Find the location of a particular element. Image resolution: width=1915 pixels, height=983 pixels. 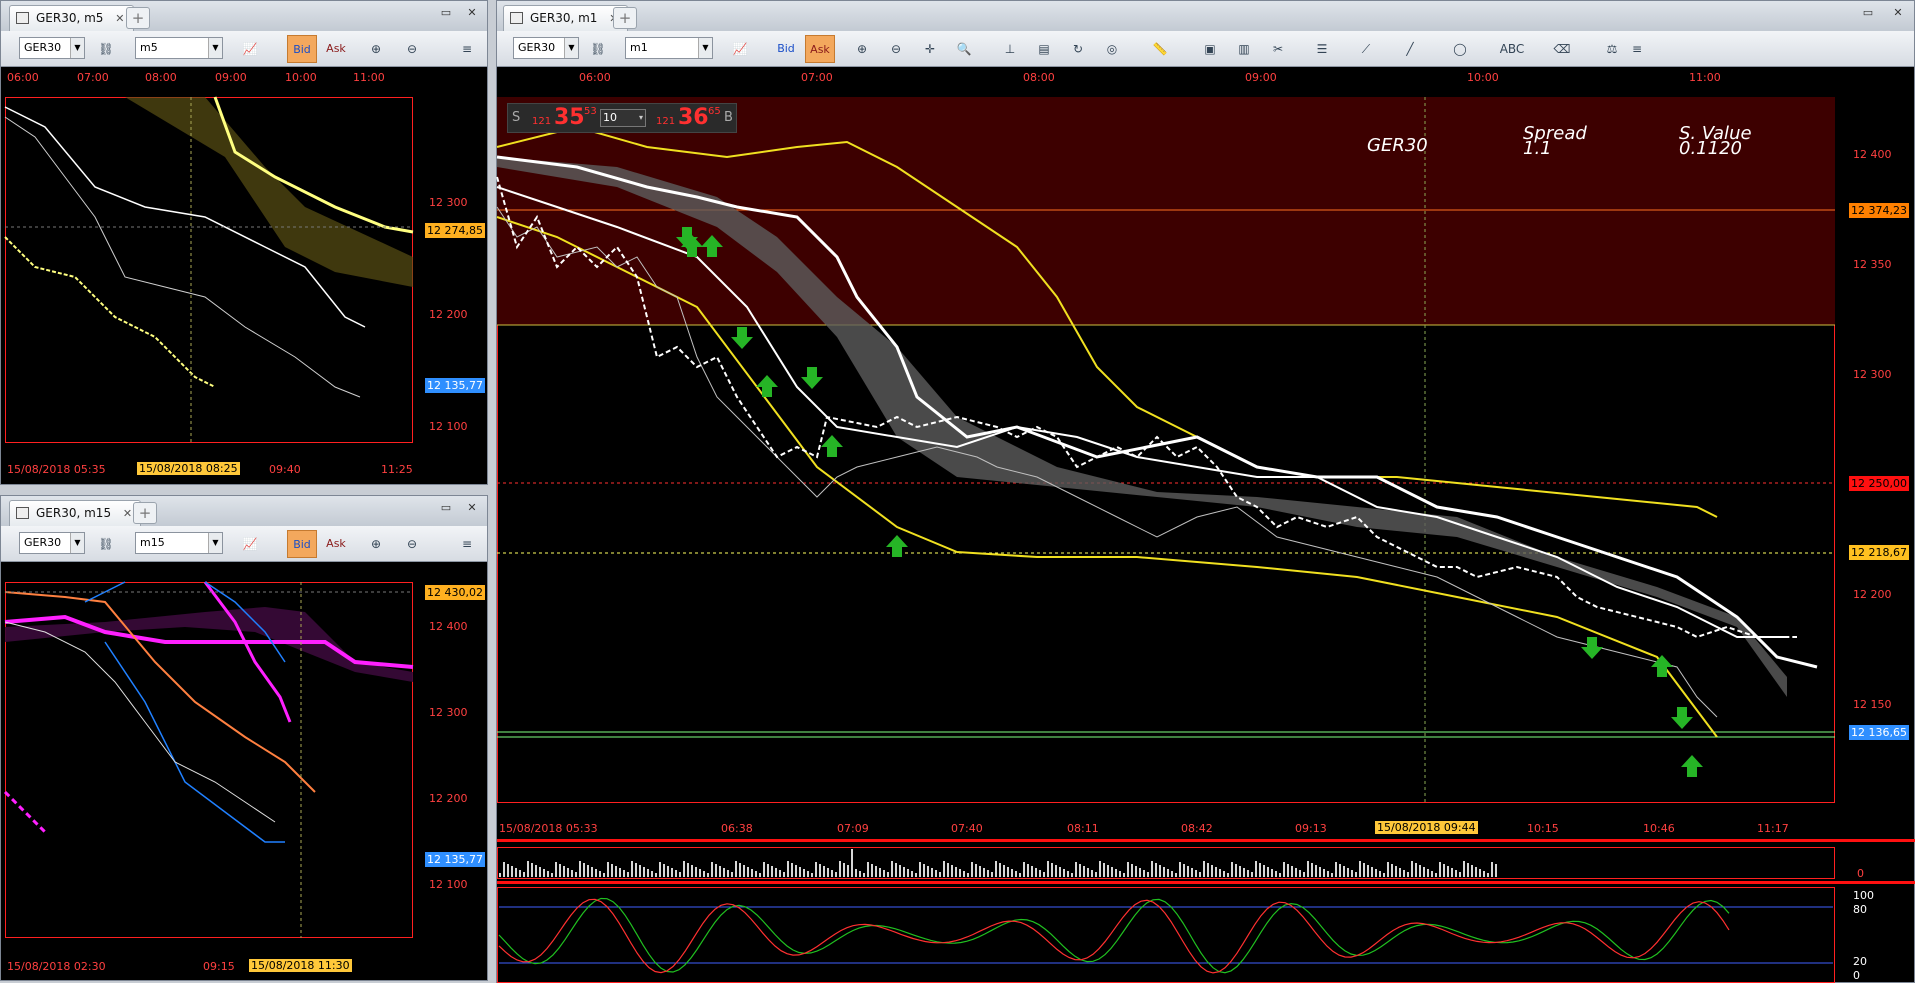

timeframe-select: m1 ▼ is located at coordinates (669, 48).